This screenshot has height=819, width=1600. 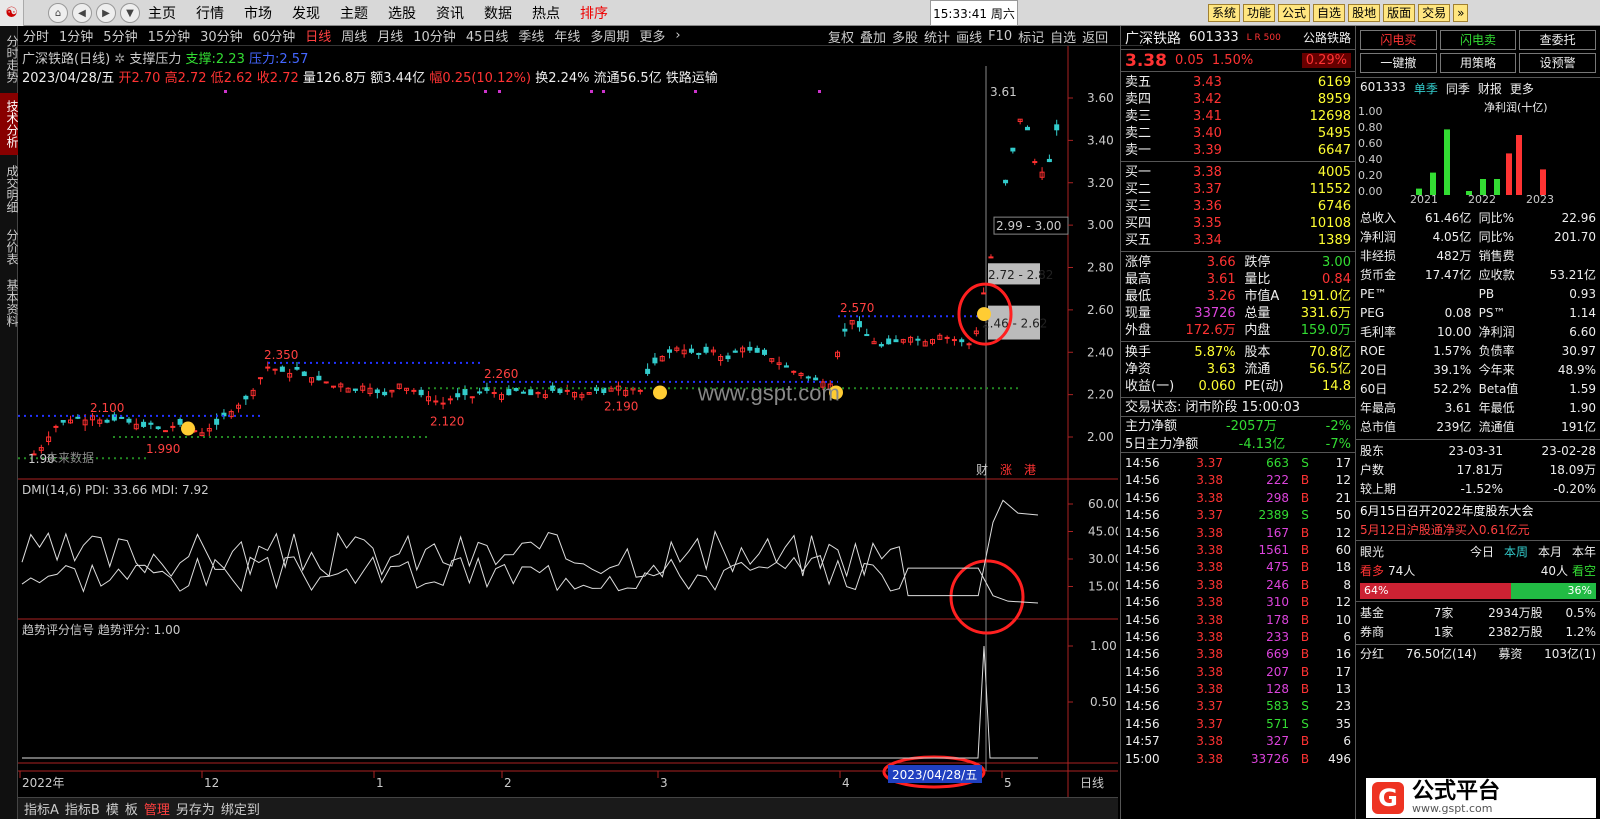 I want to click on fin-tab-1: 同季, so click(x=1458, y=88).